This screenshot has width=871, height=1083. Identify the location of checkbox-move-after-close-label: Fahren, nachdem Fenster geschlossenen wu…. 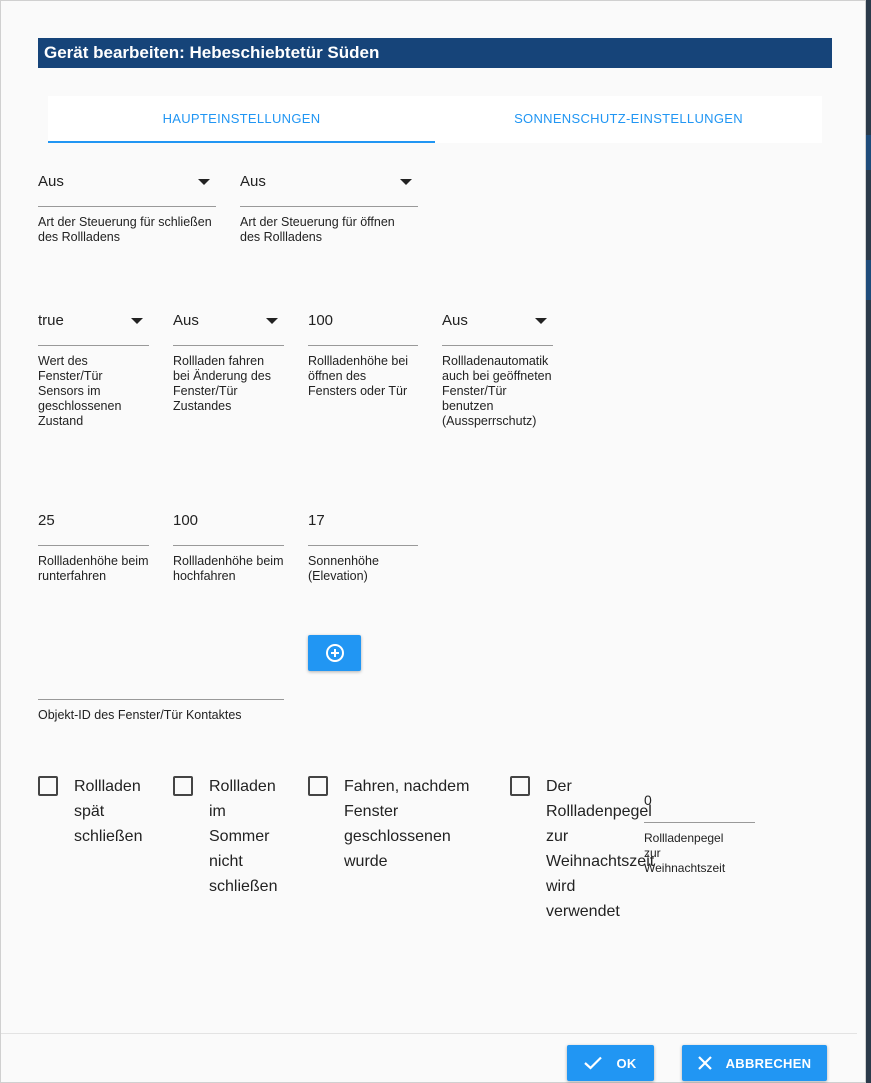
(407, 824).